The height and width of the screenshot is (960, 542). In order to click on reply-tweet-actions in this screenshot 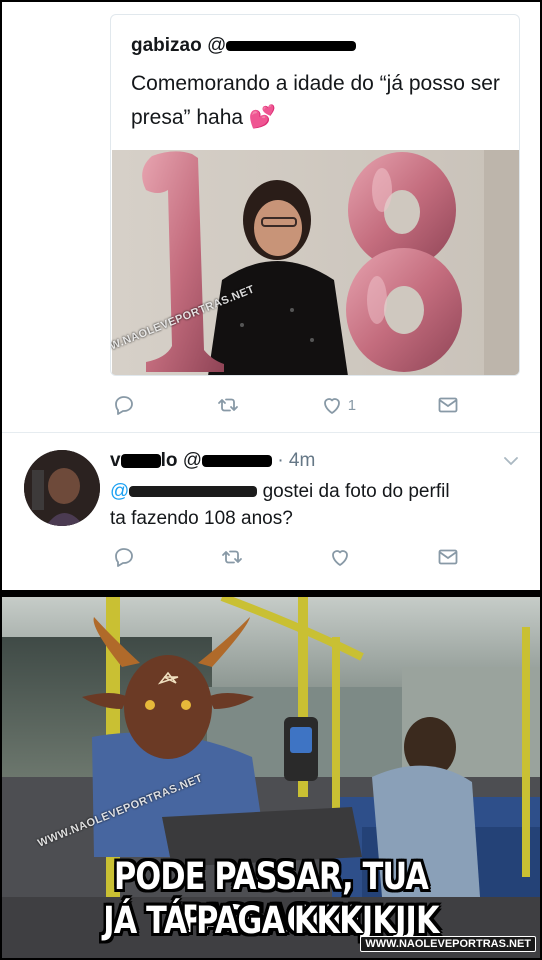, I will do `click(315, 557)`.